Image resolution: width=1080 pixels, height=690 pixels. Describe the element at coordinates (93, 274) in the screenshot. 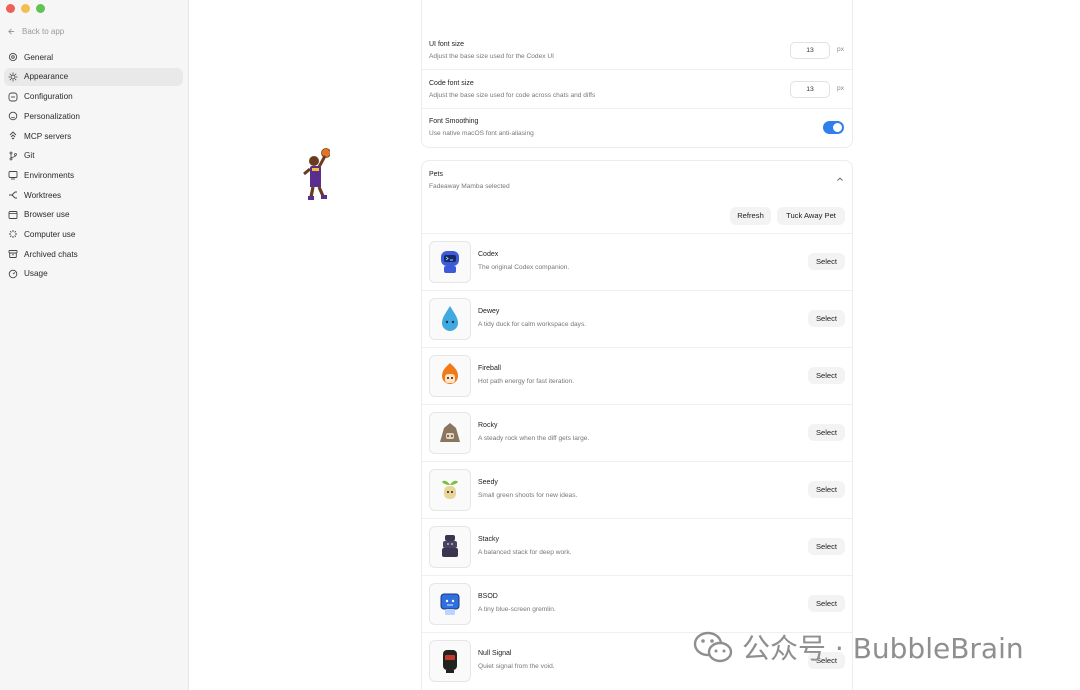

I see `sidebar-item-usage: Usage` at that location.